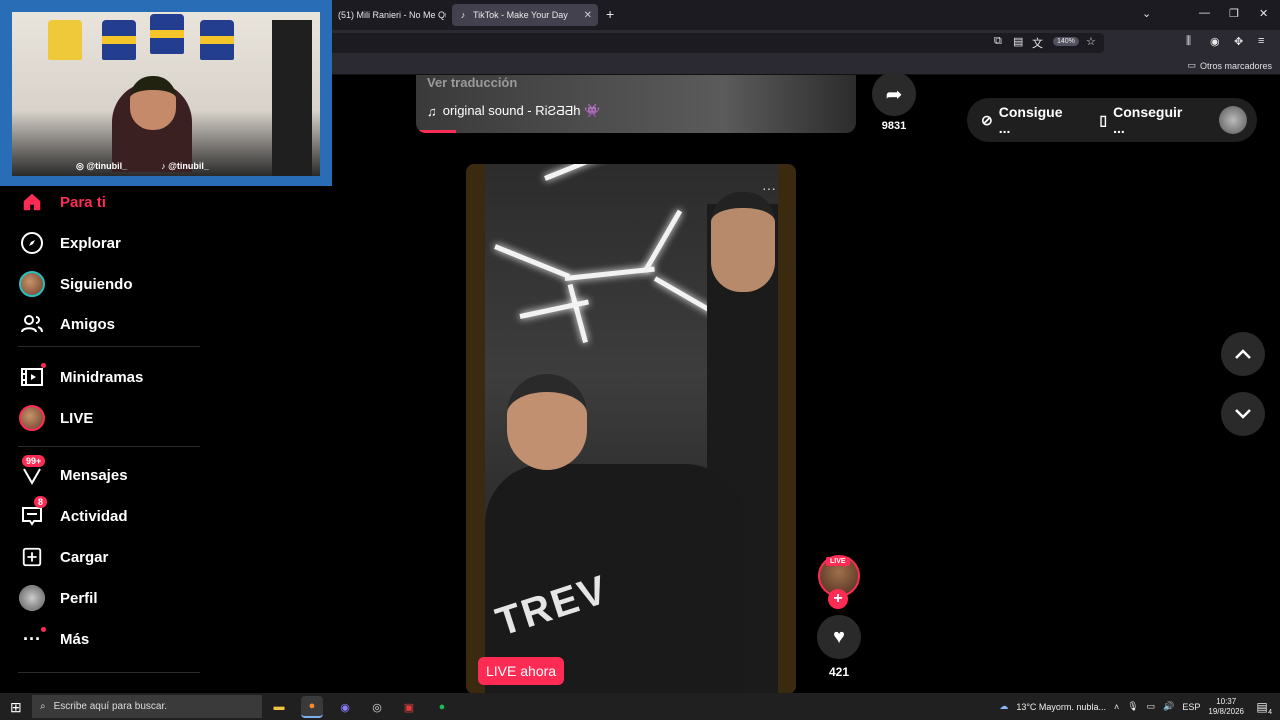 The height and width of the screenshot is (720, 1280). What do you see at coordinates (1037, 43) in the screenshot?
I see `translate-icon: 文` at bounding box center [1037, 43].